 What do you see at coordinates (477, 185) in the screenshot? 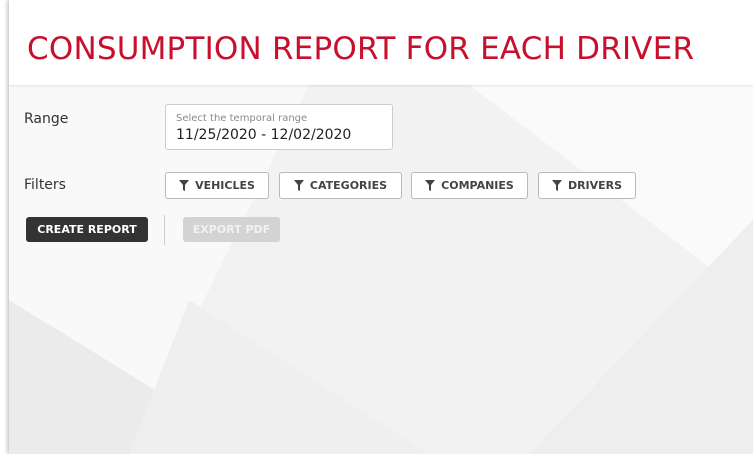
I see `filter-companies-label: COMPANIES` at bounding box center [477, 185].